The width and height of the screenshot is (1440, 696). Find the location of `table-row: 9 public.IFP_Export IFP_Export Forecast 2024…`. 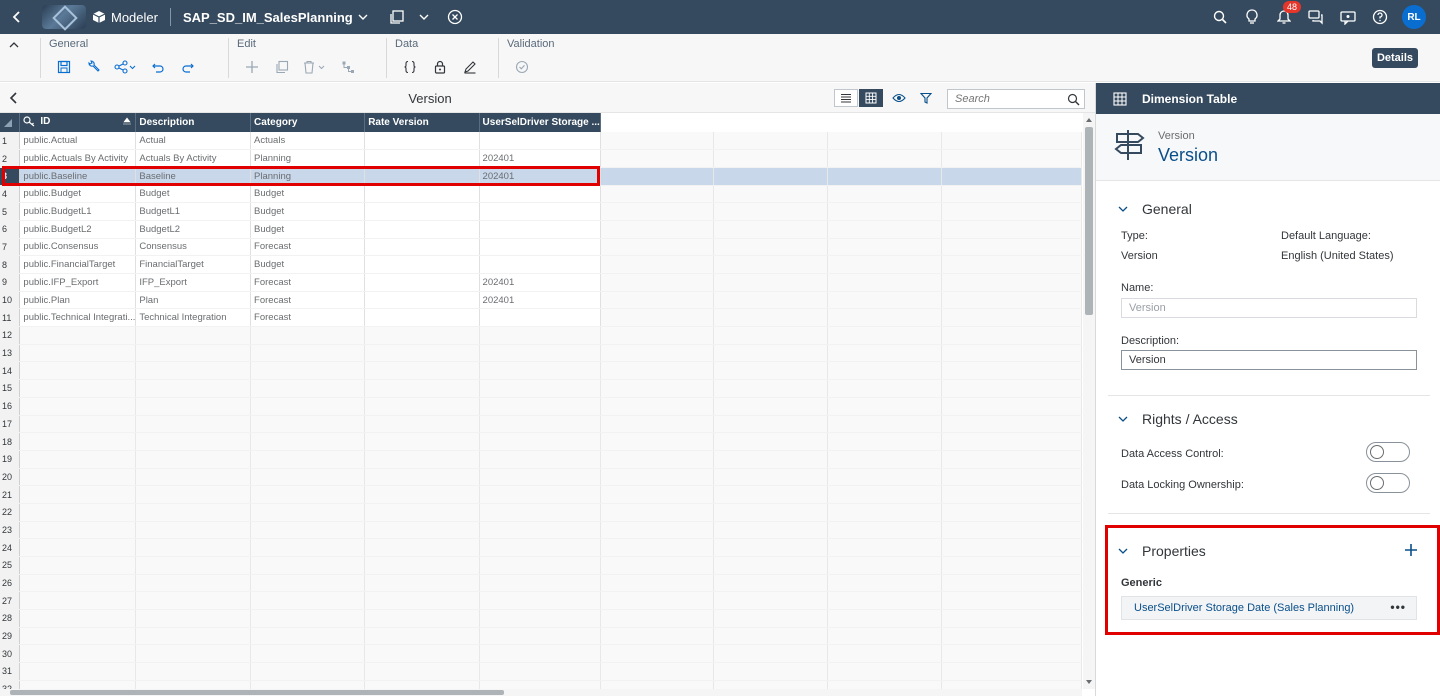

table-row: 9 public.IFP_Export IFP_Export Forecast 2024… is located at coordinates (541, 282).